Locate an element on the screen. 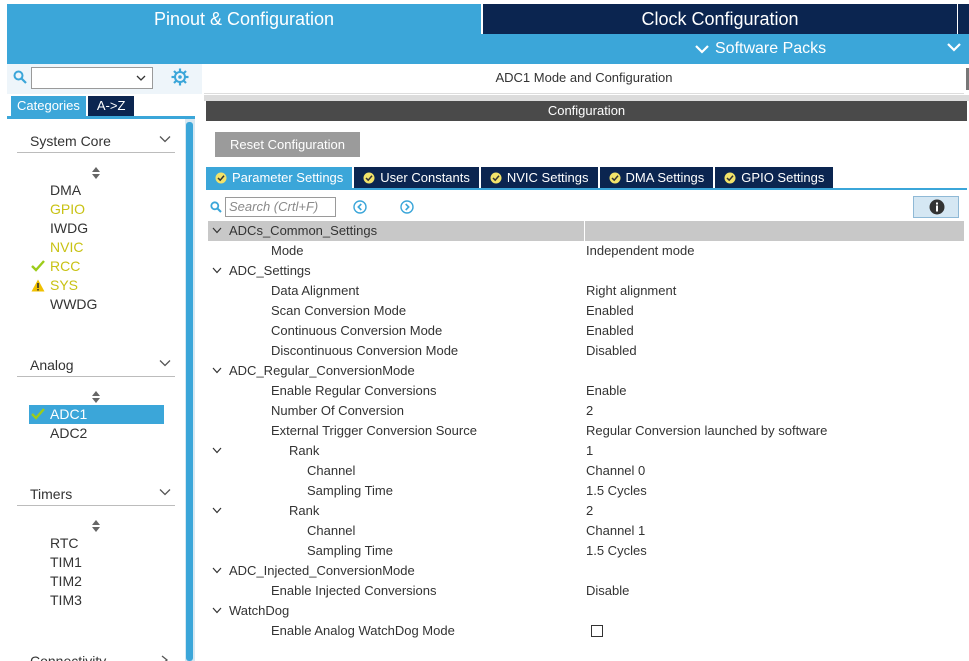 The height and width of the screenshot is (661, 969). next-match-icon is located at coordinates (407, 207).